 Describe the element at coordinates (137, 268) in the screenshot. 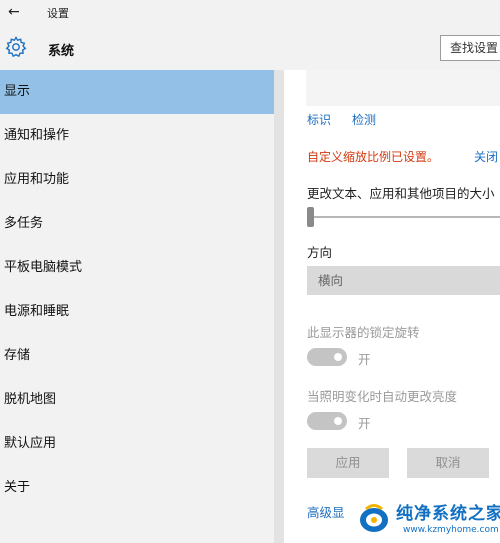

I see `sidebar-item-tablet-mode: 平板电脑模式` at that location.